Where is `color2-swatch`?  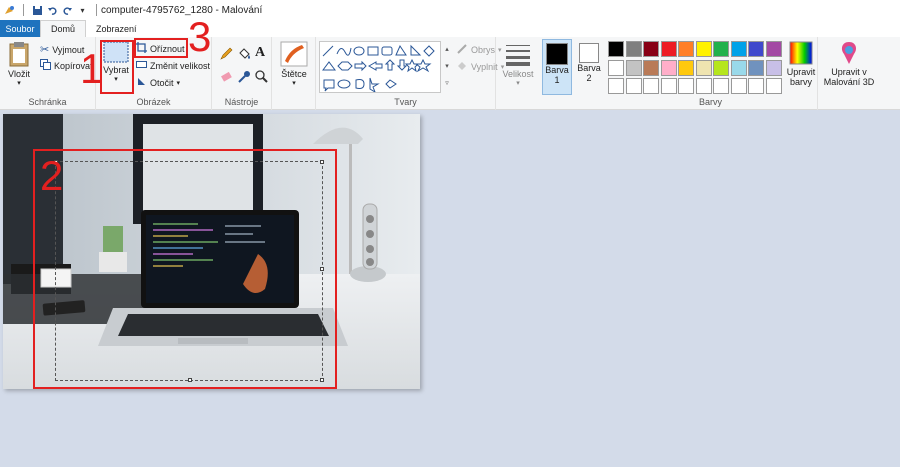 color2-swatch is located at coordinates (589, 53).